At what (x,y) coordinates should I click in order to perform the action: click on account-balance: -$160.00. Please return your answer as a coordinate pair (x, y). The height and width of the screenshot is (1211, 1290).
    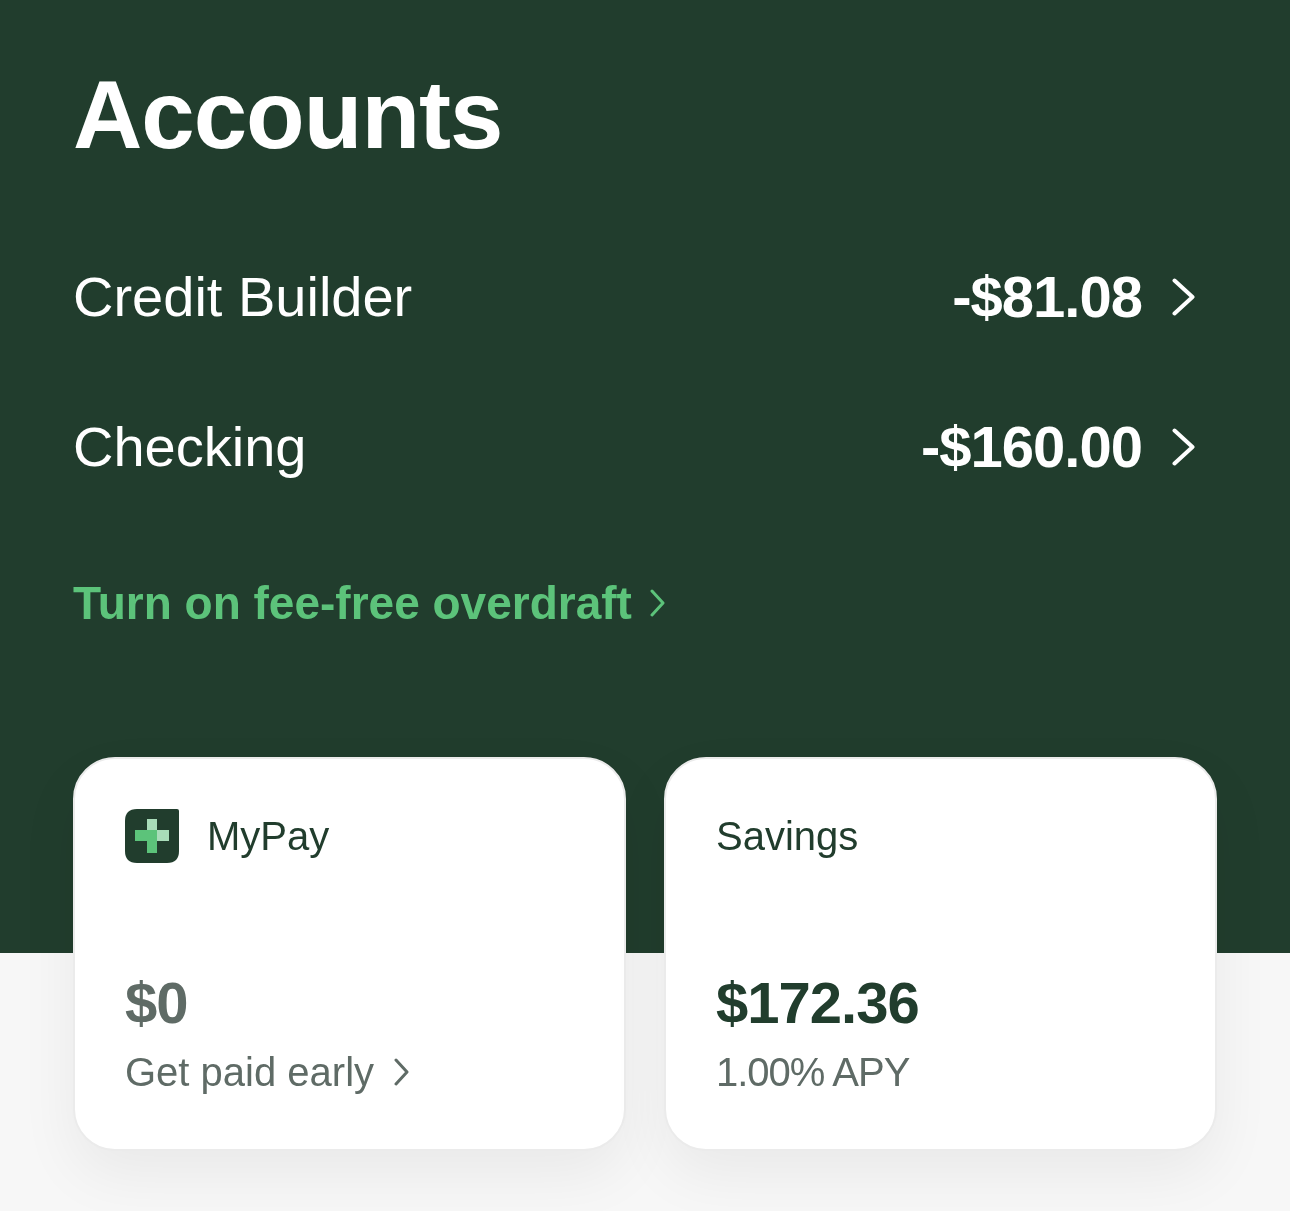
    Looking at the image, I should click on (1031, 447).